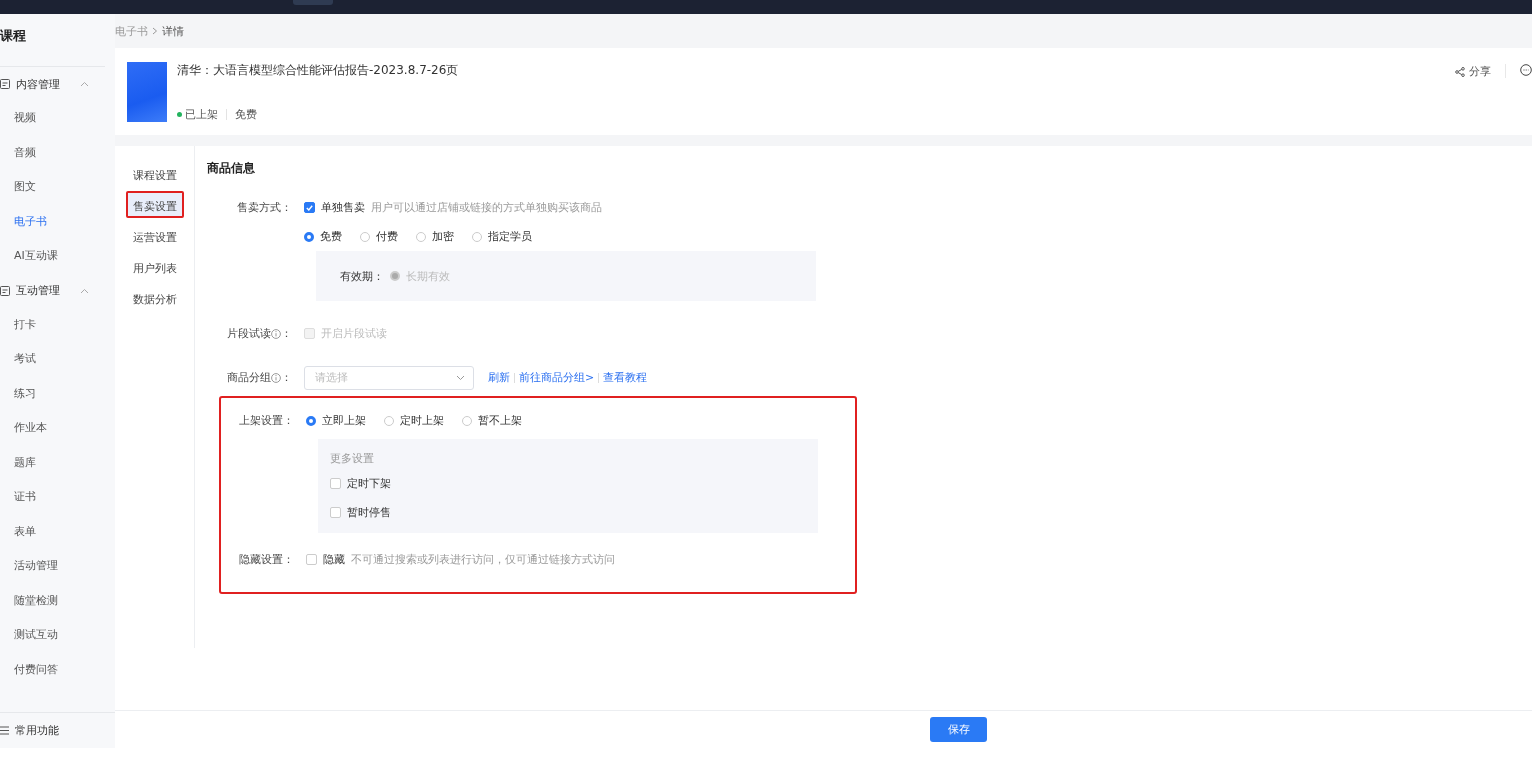  I want to click on radio-option: 加密, so click(435, 236).